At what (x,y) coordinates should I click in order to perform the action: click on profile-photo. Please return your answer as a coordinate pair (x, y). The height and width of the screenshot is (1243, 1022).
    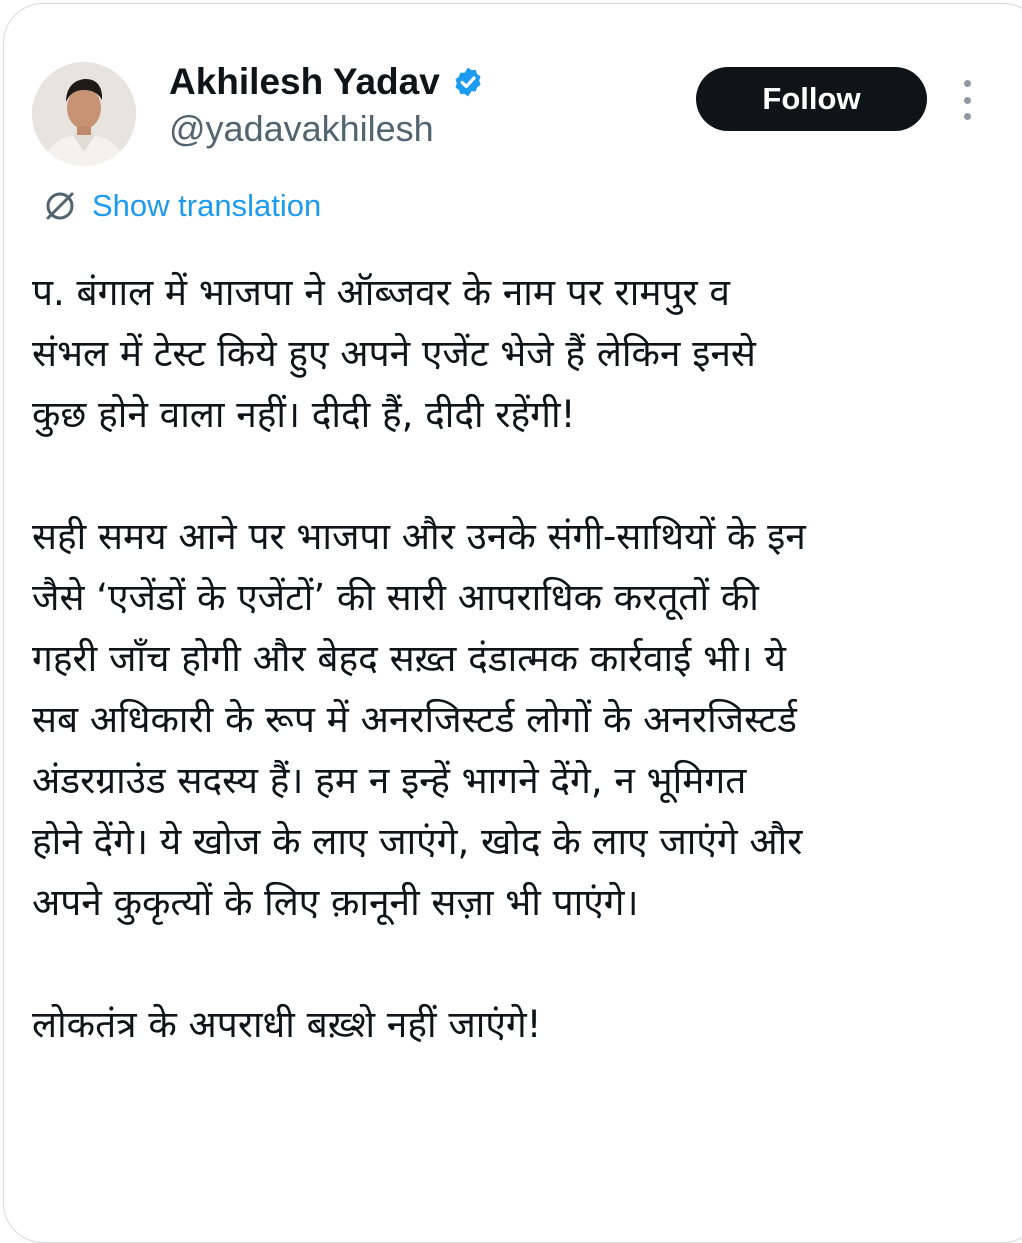
    Looking at the image, I should click on (84, 114).